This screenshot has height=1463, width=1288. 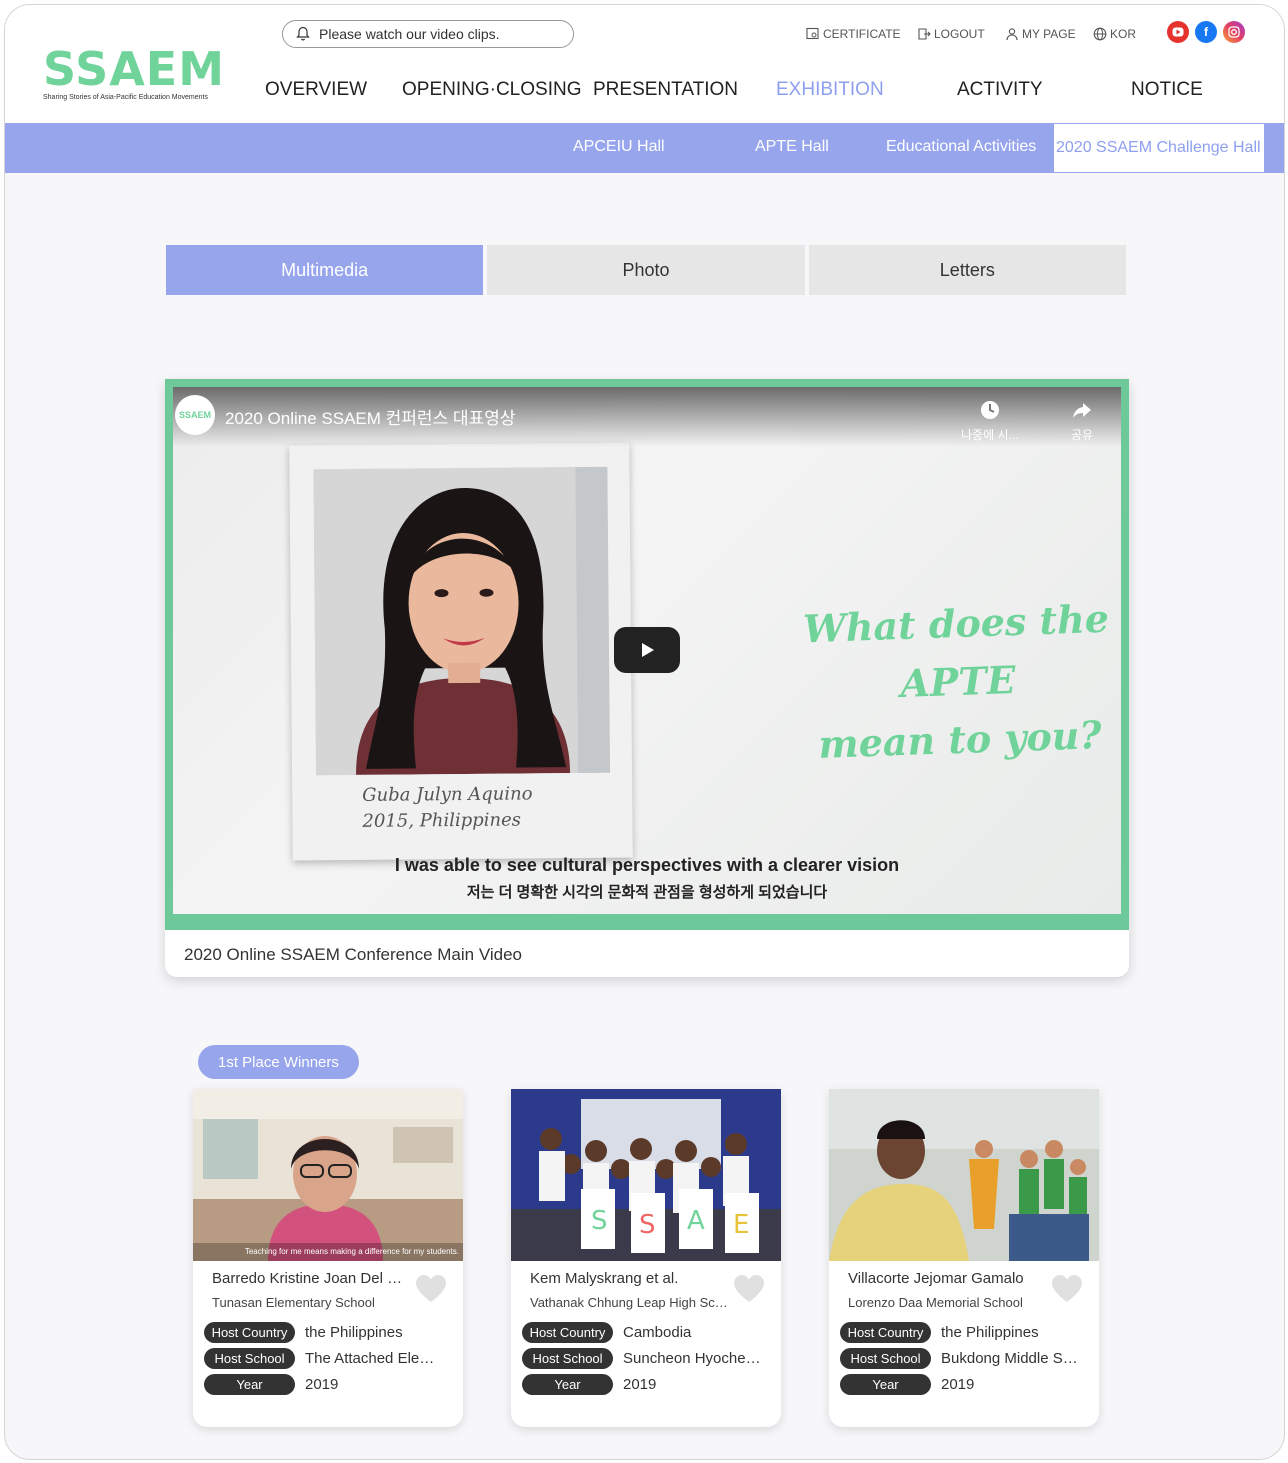 What do you see at coordinates (961, 148) in the screenshot?
I see `subnav-educational-activities: Educational Activities` at bounding box center [961, 148].